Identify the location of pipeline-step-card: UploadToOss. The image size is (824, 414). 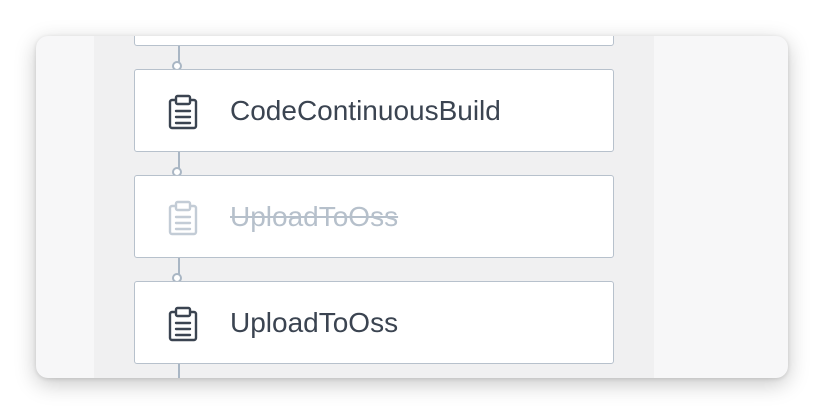
(374, 322).